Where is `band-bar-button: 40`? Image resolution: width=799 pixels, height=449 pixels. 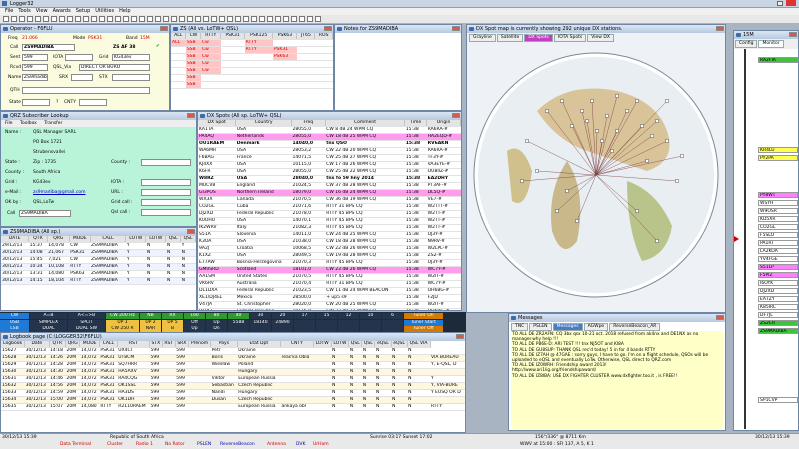
band-bar-button: 40 is located at coordinates (238, 316).